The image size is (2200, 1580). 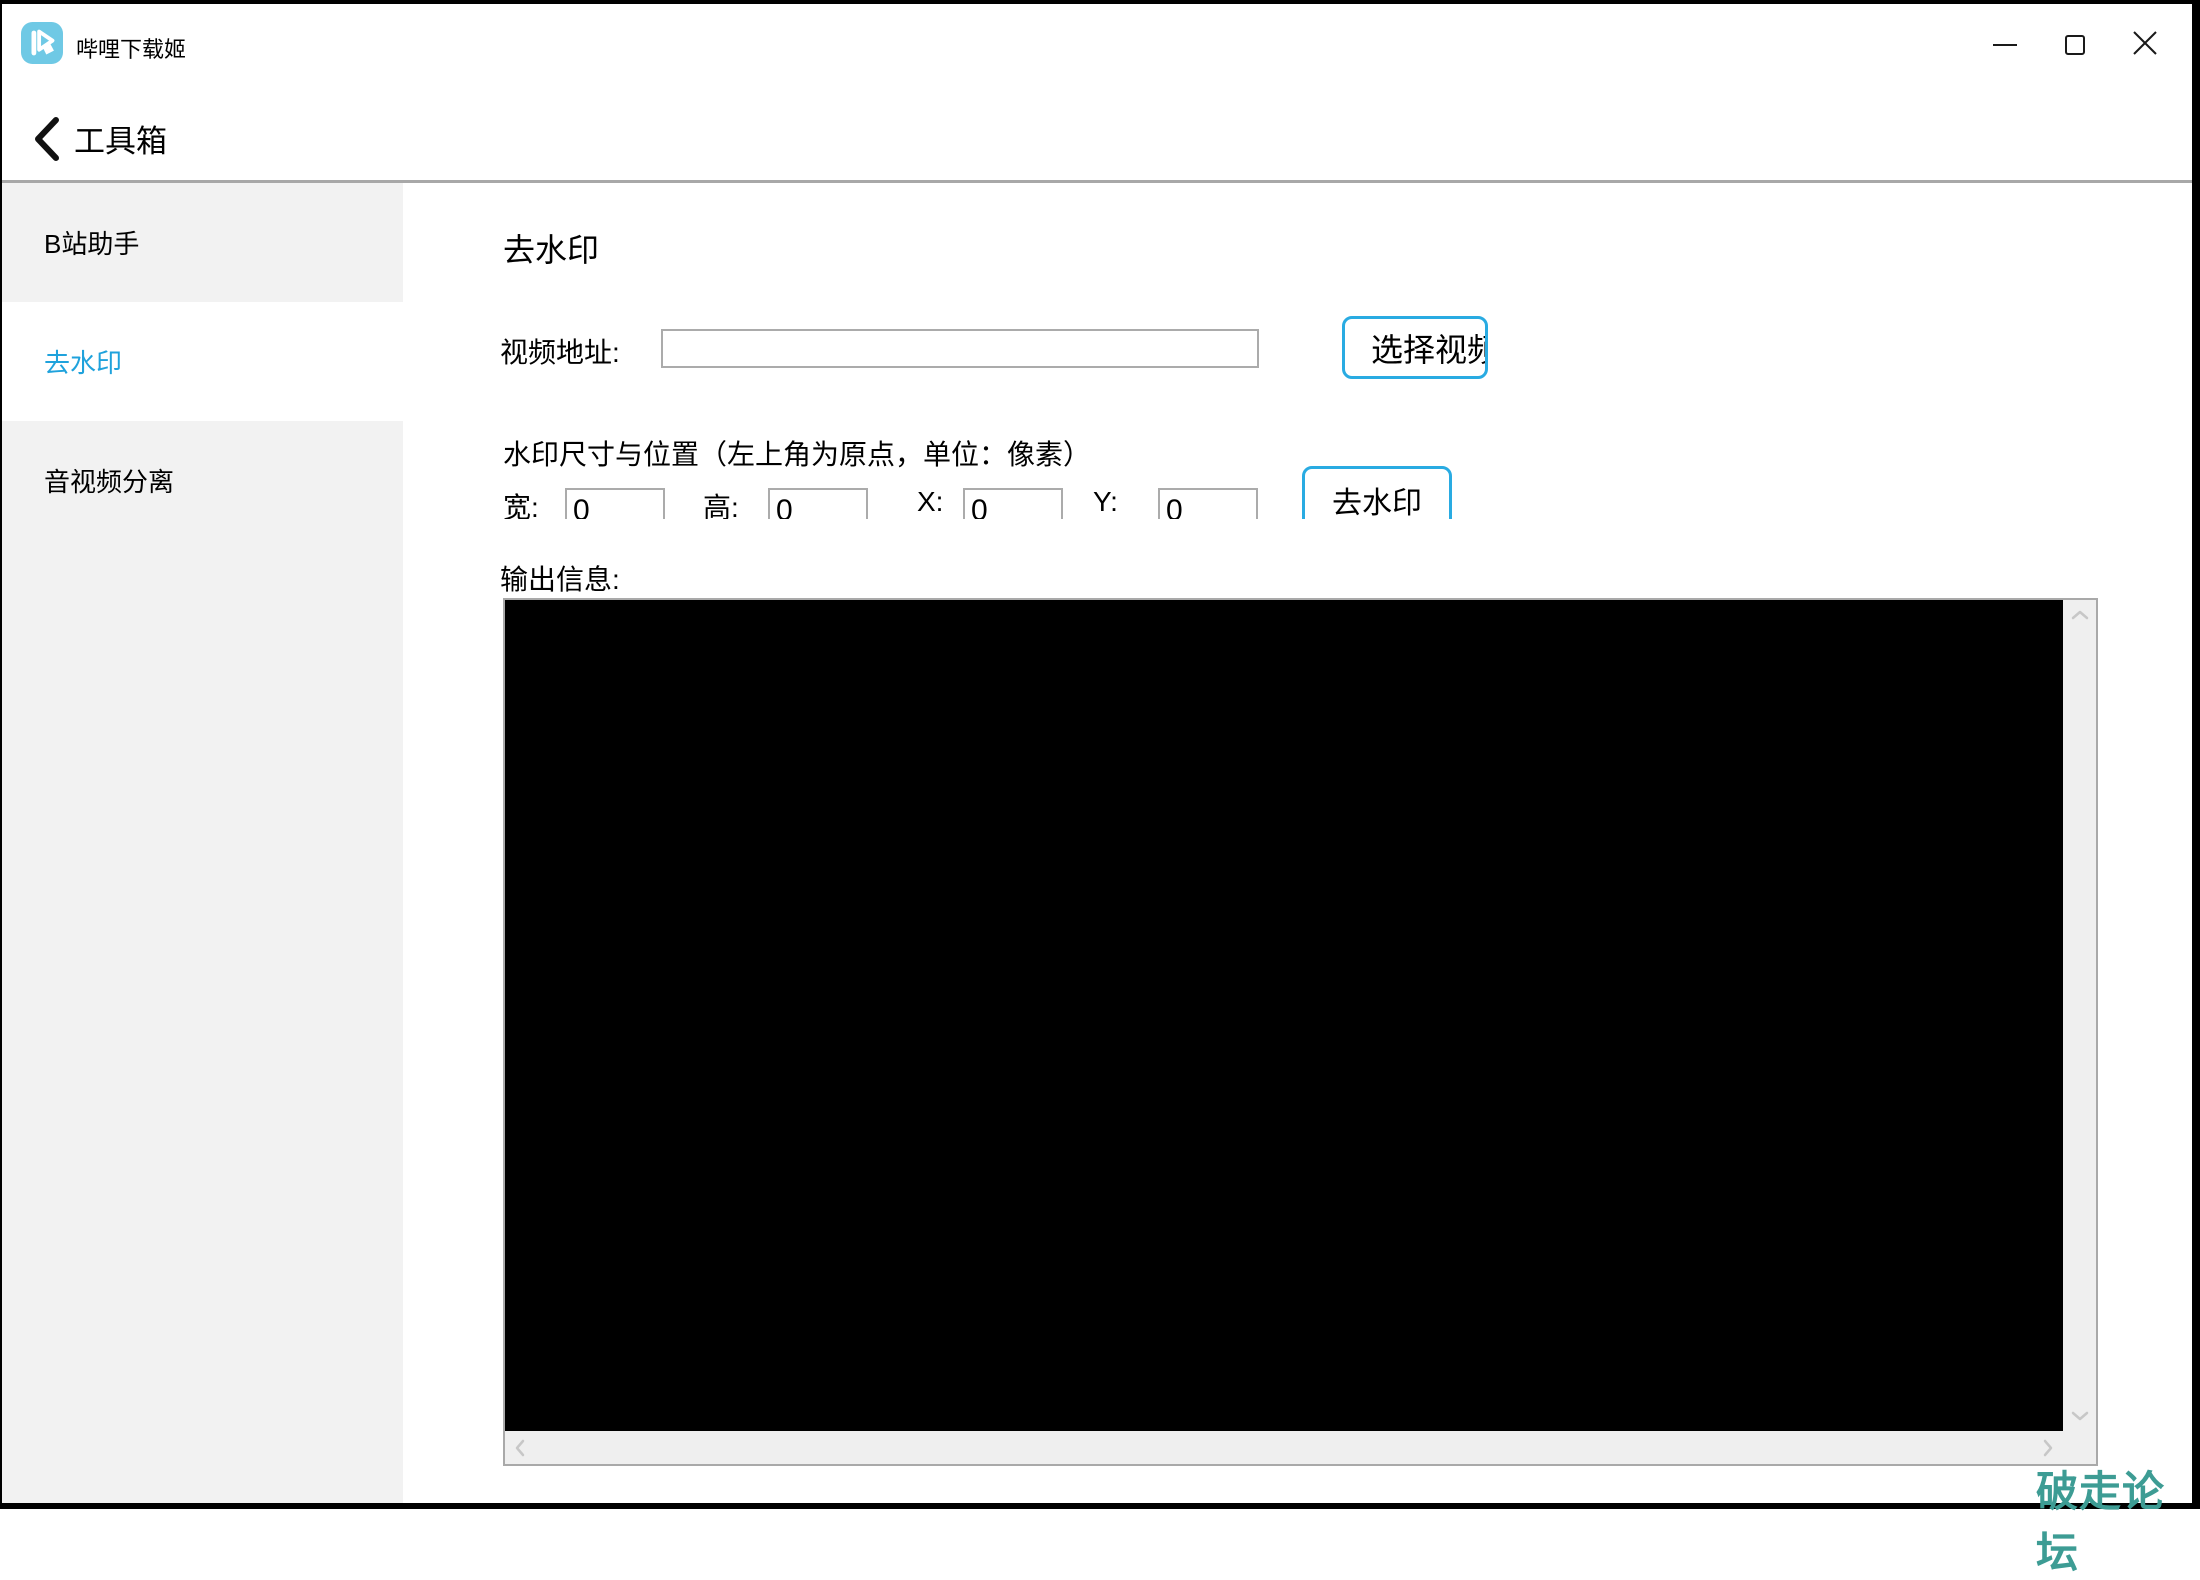 I want to click on close-icon, so click(x=2145, y=45).